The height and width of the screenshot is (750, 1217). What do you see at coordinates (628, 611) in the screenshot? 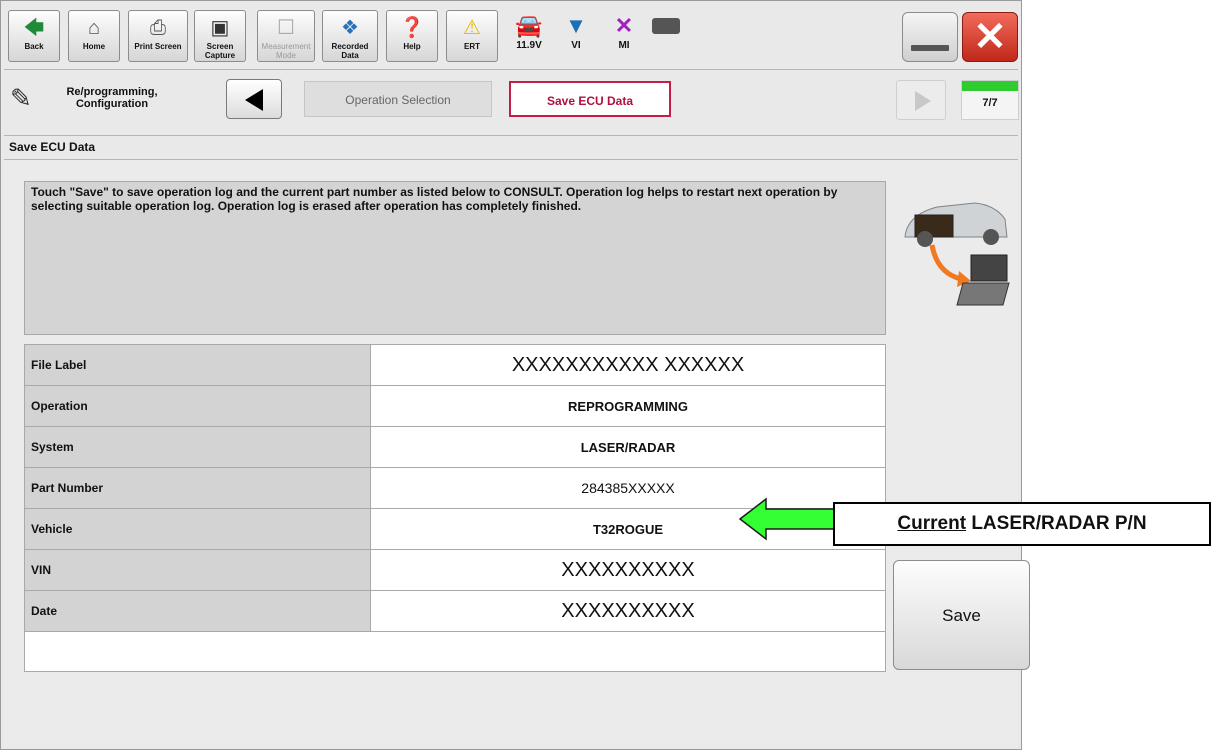
I see `date-value: XXXXXXXXXX` at bounding box center [628, 611].